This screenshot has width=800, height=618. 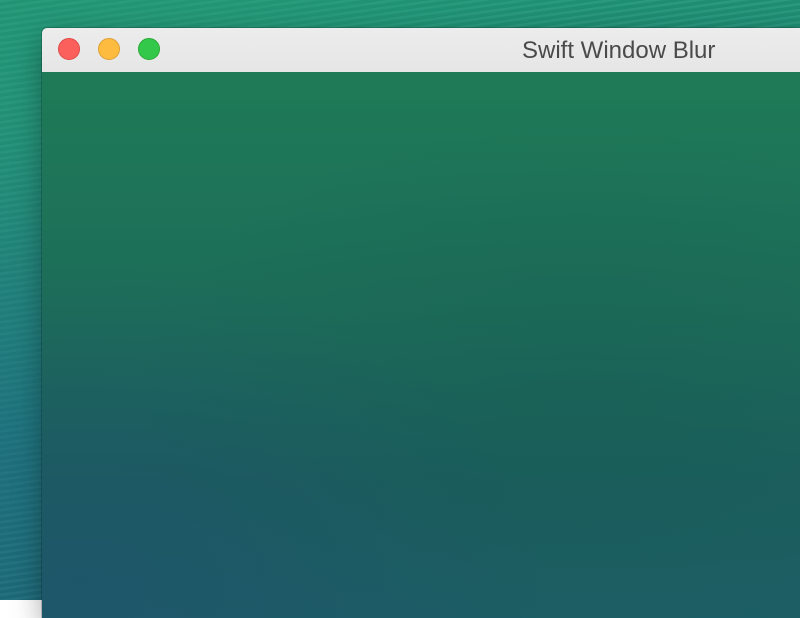 I want to click on minimize-button, so click(x=109, y=49).